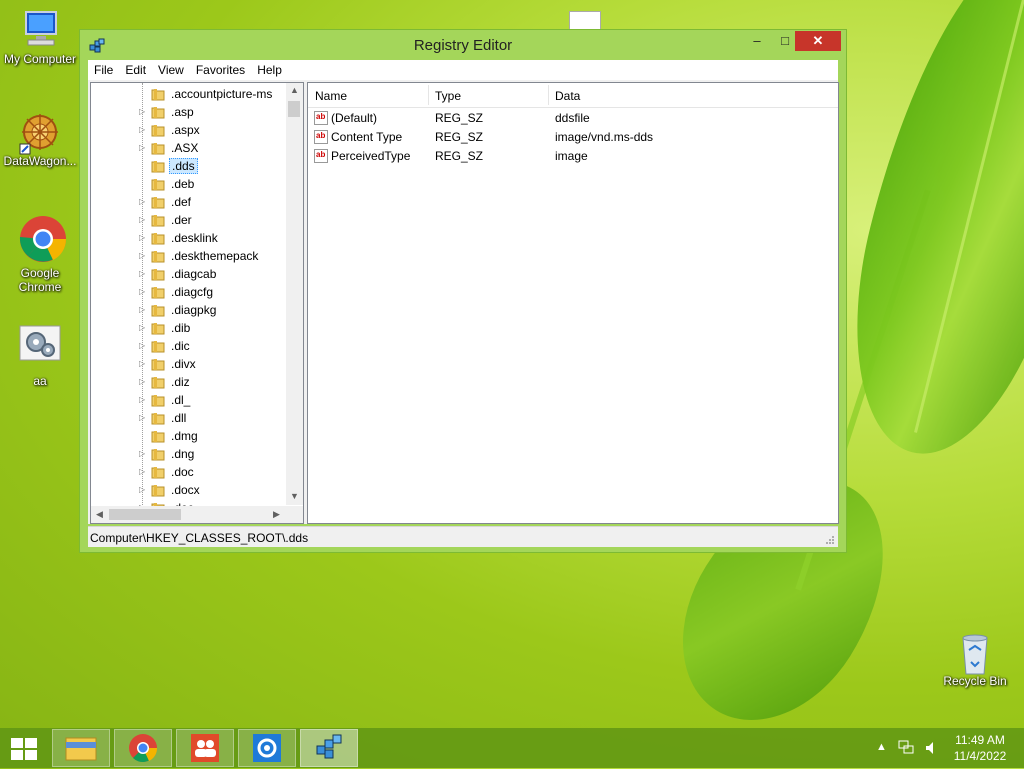 The width and height of the screenshot is (1024, 769). Describe the element at coordinates (188, 400) in the screenshot. I see `tree-item: ▷ .dl_` at that location.